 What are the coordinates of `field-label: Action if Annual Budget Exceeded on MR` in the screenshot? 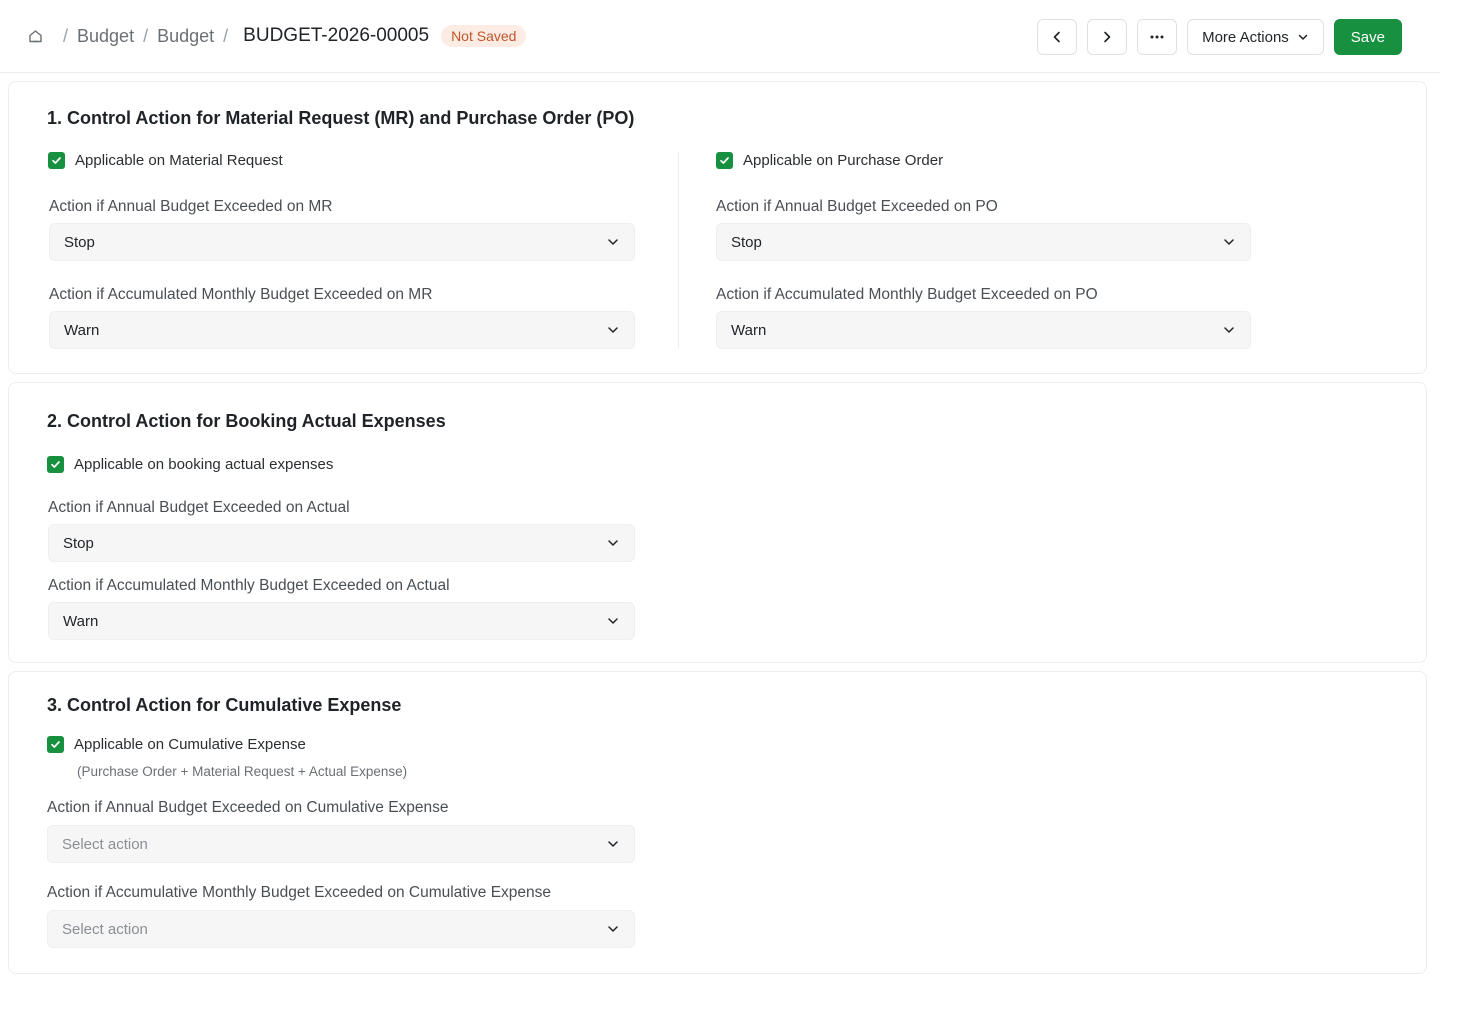 It's located at (191, 206).